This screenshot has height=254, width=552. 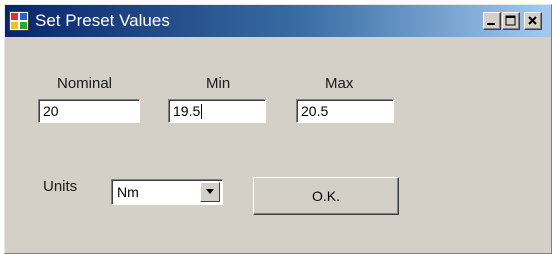 What do you see at coordinates (89, 111) in the screenshot?
I see `nominal-field: 20` at bounding box center [89, 111].